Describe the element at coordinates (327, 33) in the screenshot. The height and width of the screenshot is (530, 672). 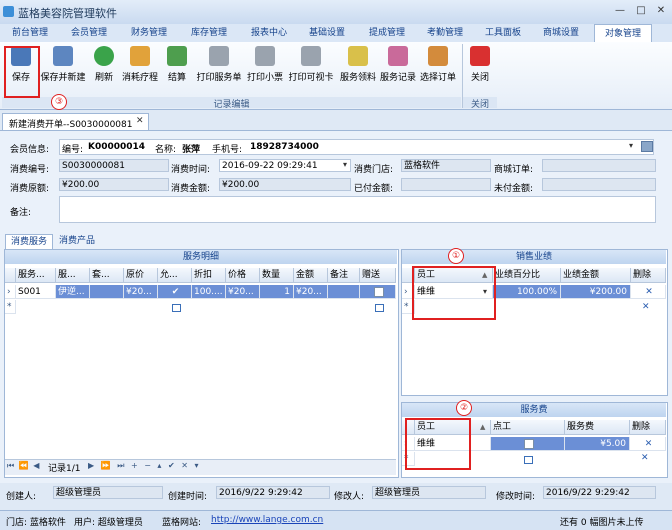
I see `tab-basic-settings: 基础设置` at that location.